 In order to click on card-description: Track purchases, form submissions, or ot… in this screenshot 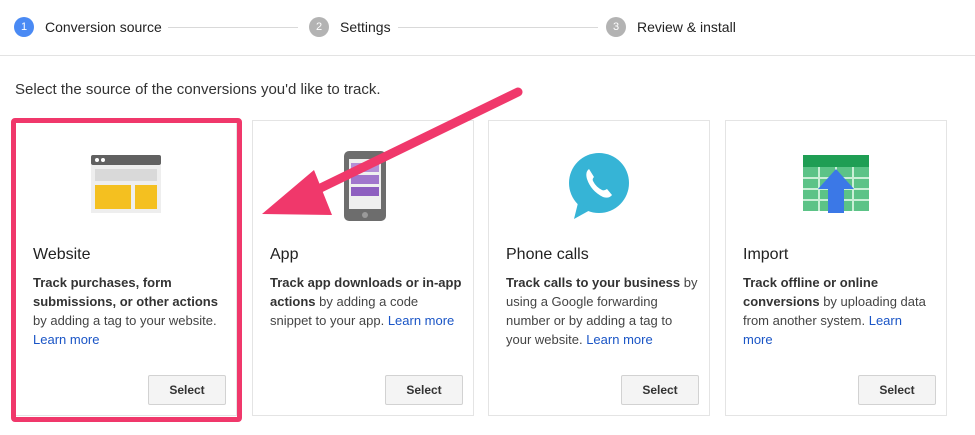, I will do `click(129, 311)`.